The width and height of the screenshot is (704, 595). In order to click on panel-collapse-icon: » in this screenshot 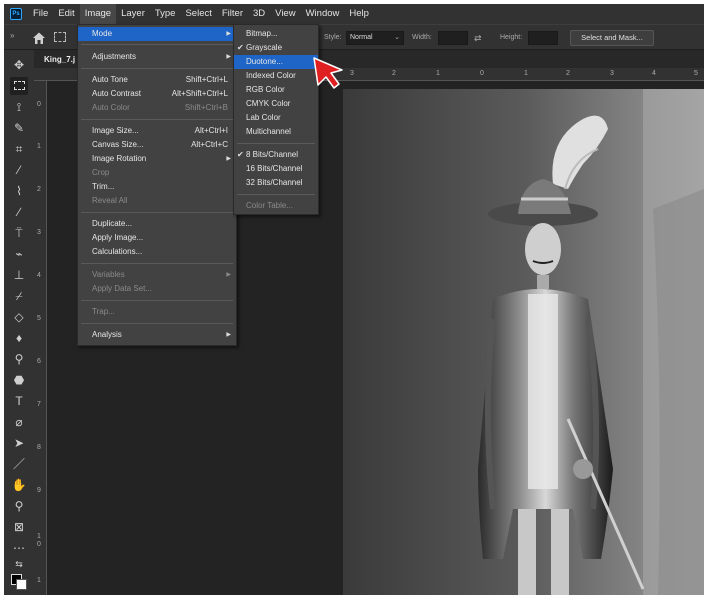, I will do `click(12, 35)`.